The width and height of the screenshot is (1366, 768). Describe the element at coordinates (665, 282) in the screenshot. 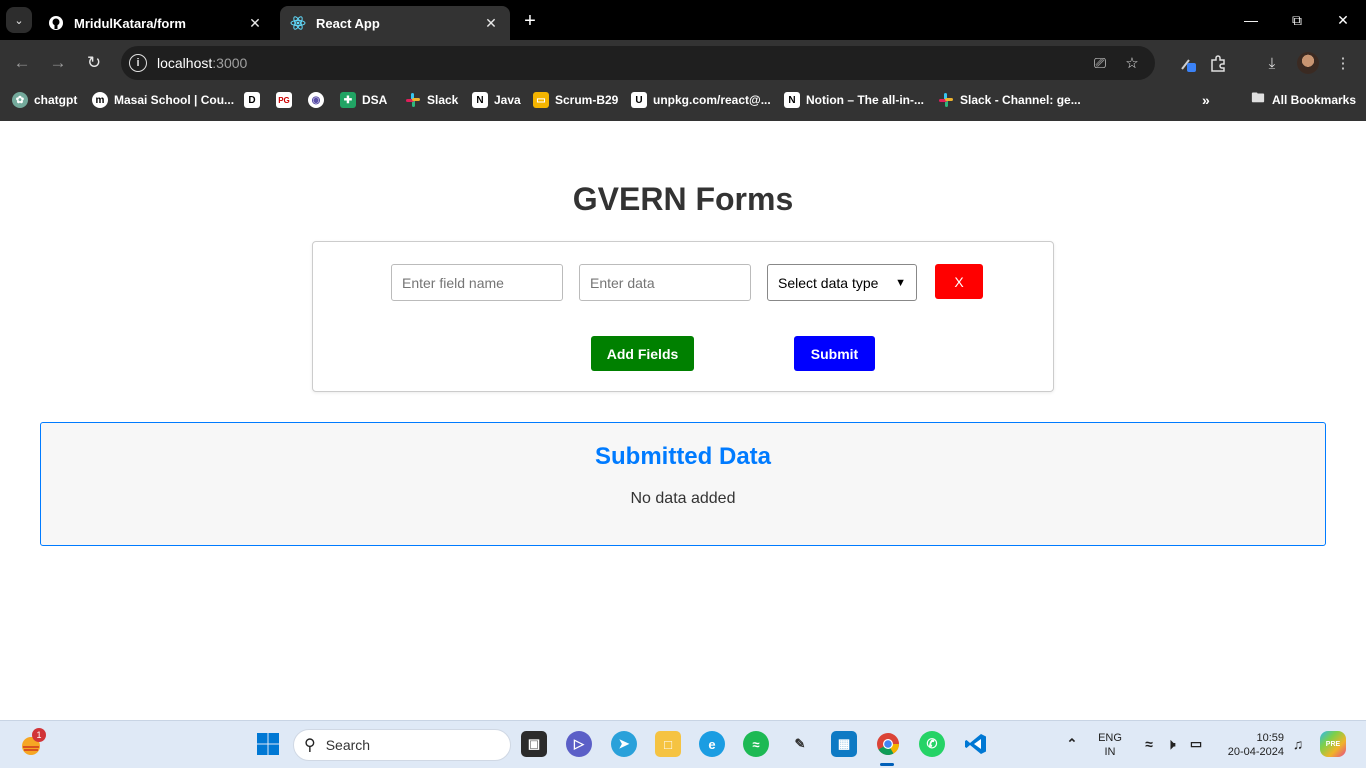

I see `field-data-input` at that location.